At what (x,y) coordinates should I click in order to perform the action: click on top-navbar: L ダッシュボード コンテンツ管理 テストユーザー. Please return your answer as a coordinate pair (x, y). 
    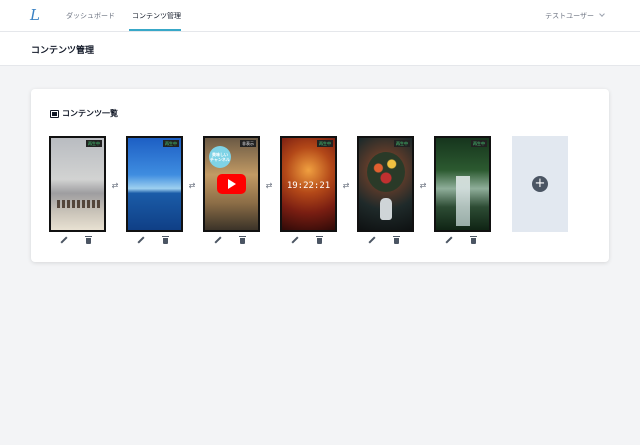
    Looking at the image, I should click on (320, 15).